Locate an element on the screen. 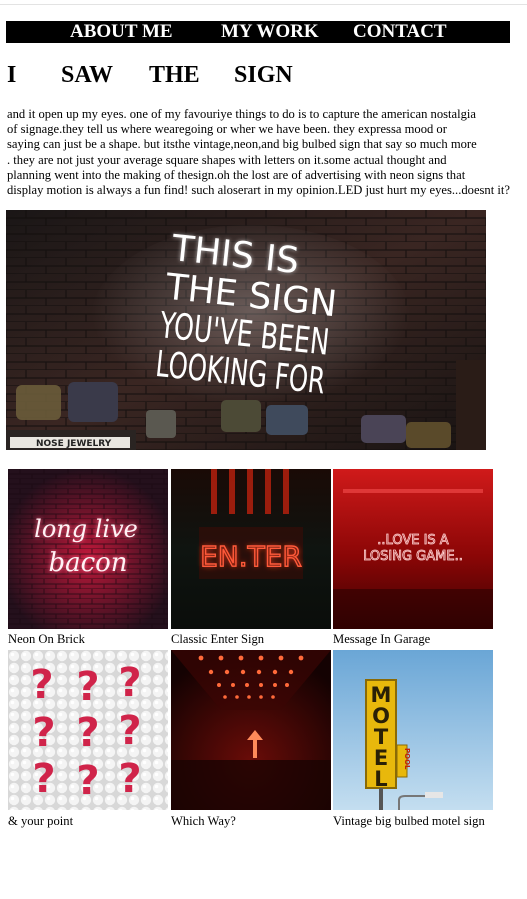 The image size is (527, 899). title-word: I is located at coordinates (12, 75).